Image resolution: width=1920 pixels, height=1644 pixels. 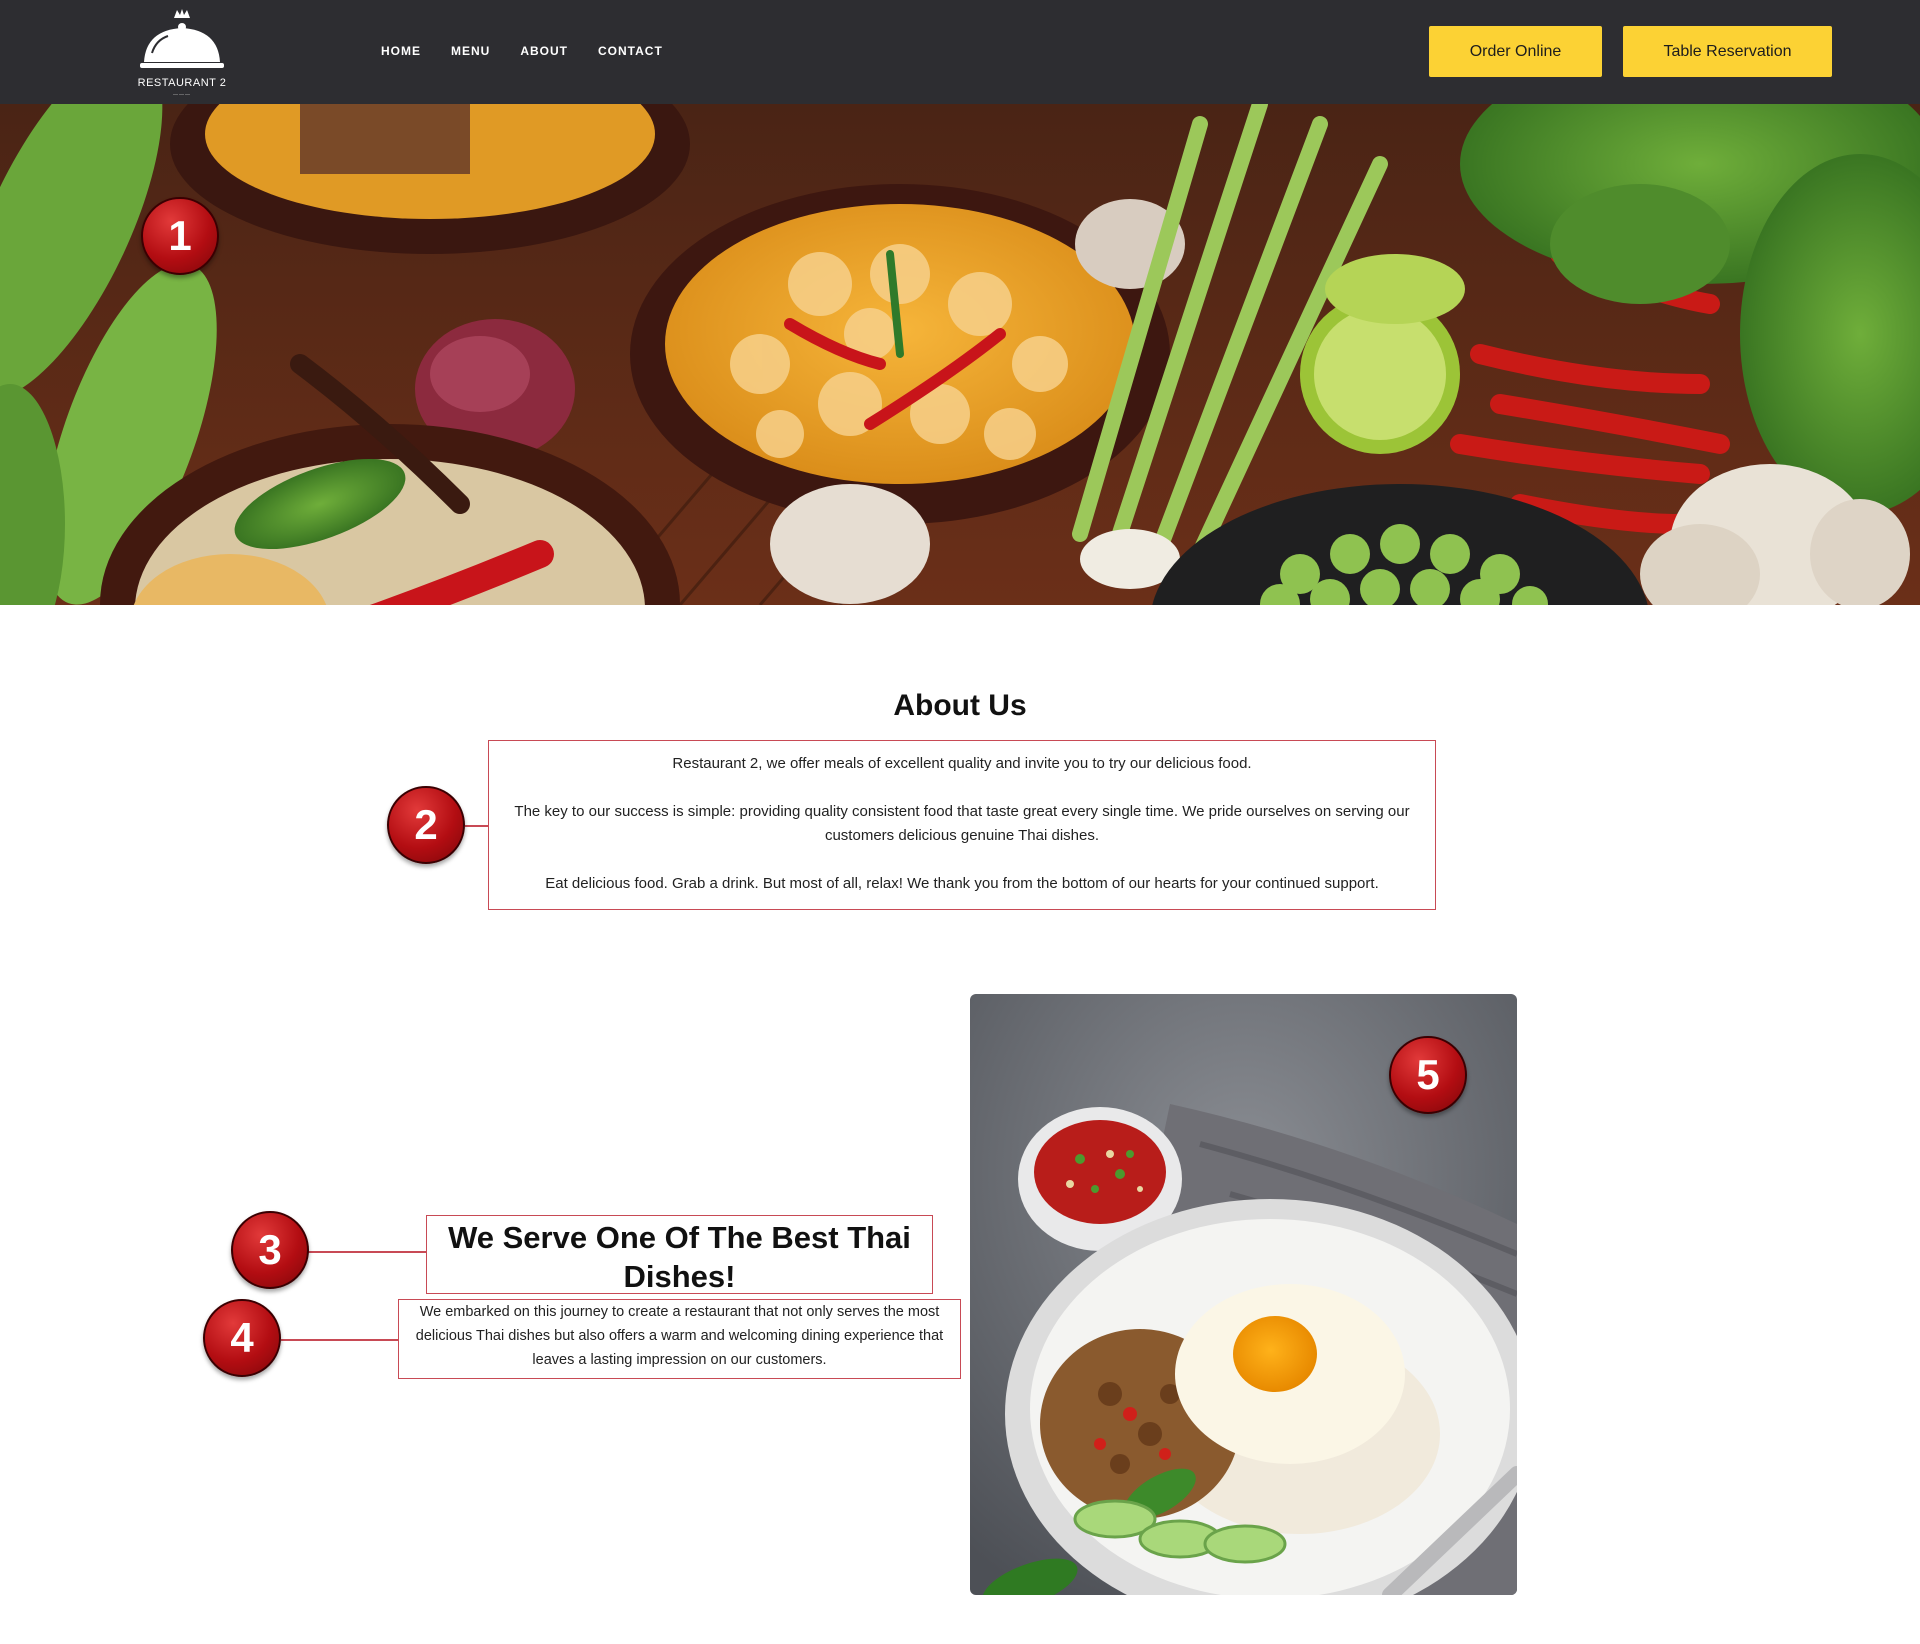 What do you see at coordinates (960, 705) in the screenshot?
I see `about-title: About Us` at bounding box center [960, 705].